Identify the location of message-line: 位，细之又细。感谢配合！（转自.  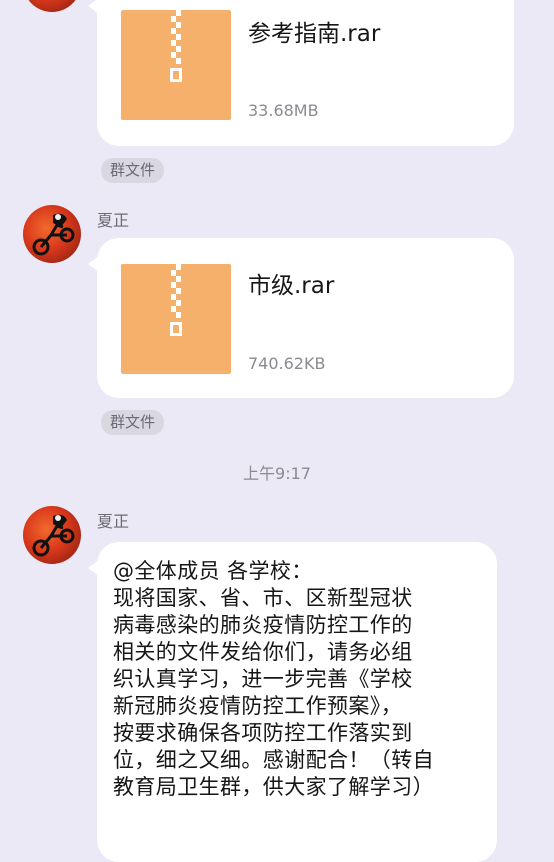
(273, 760).